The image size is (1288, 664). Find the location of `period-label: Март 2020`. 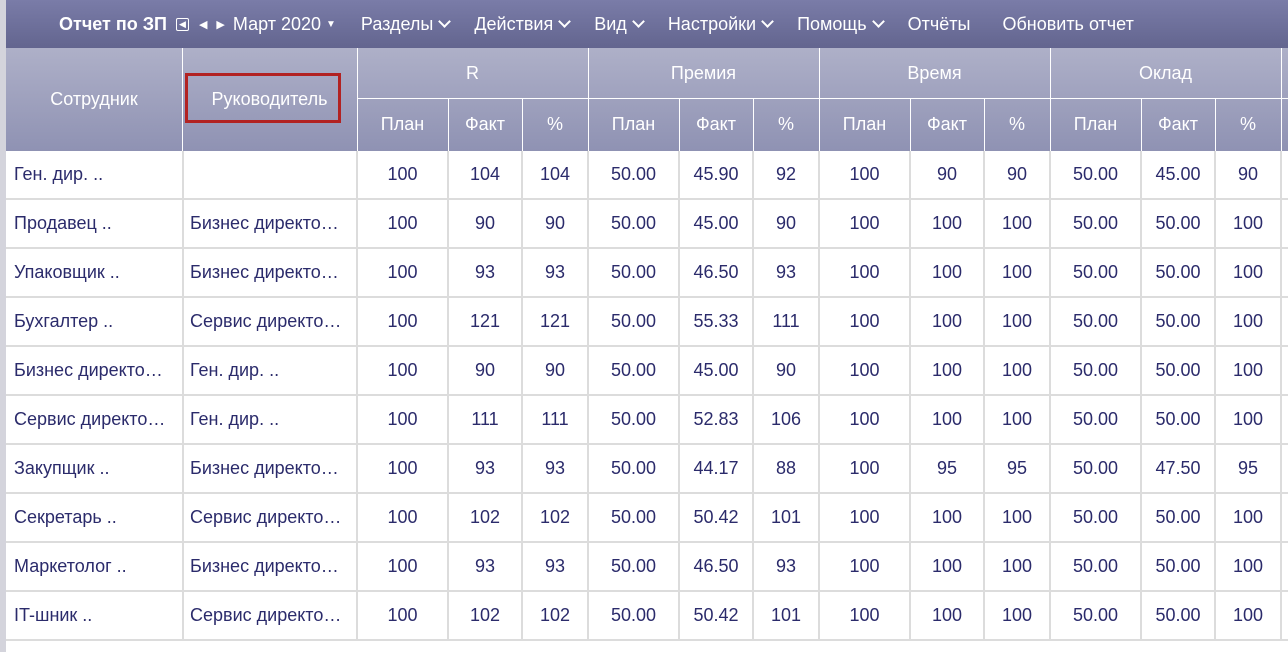

period-label: Март 2020 is located at coordinates (277, 23).